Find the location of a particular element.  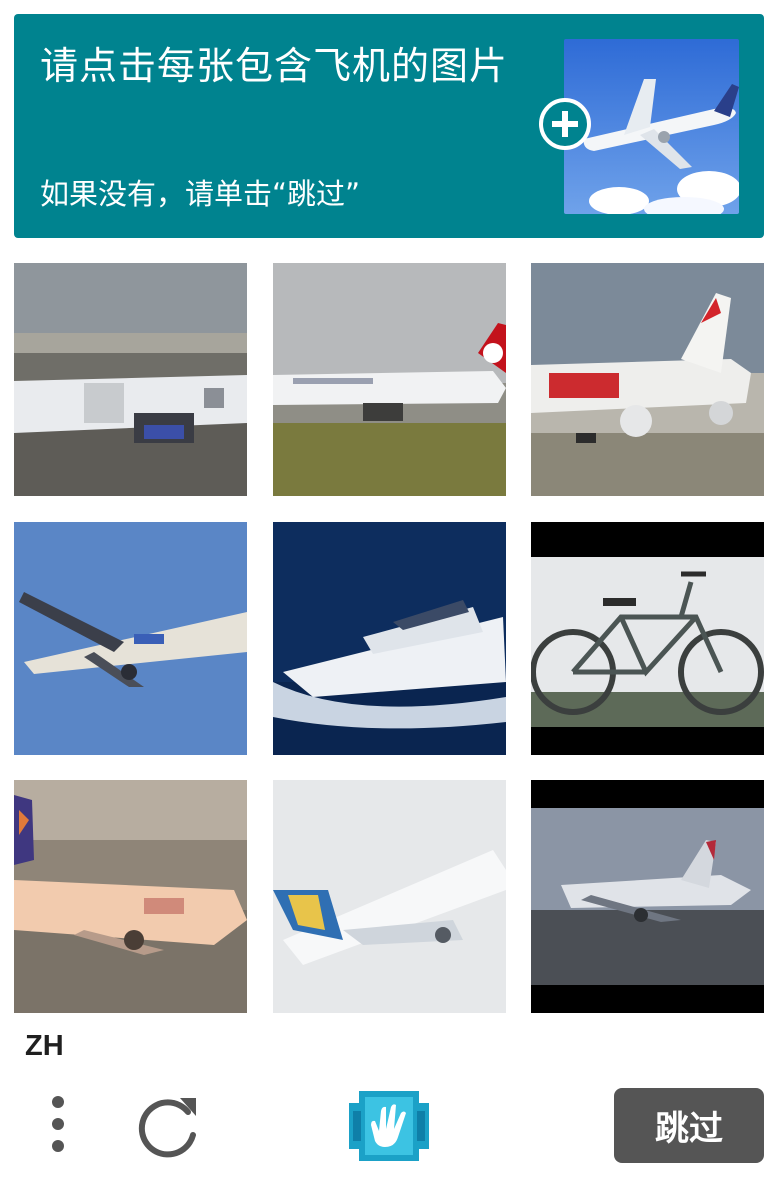

challenge-prompt: 请点击每张包含飞机的图片 is located at coordinates (274, 66).